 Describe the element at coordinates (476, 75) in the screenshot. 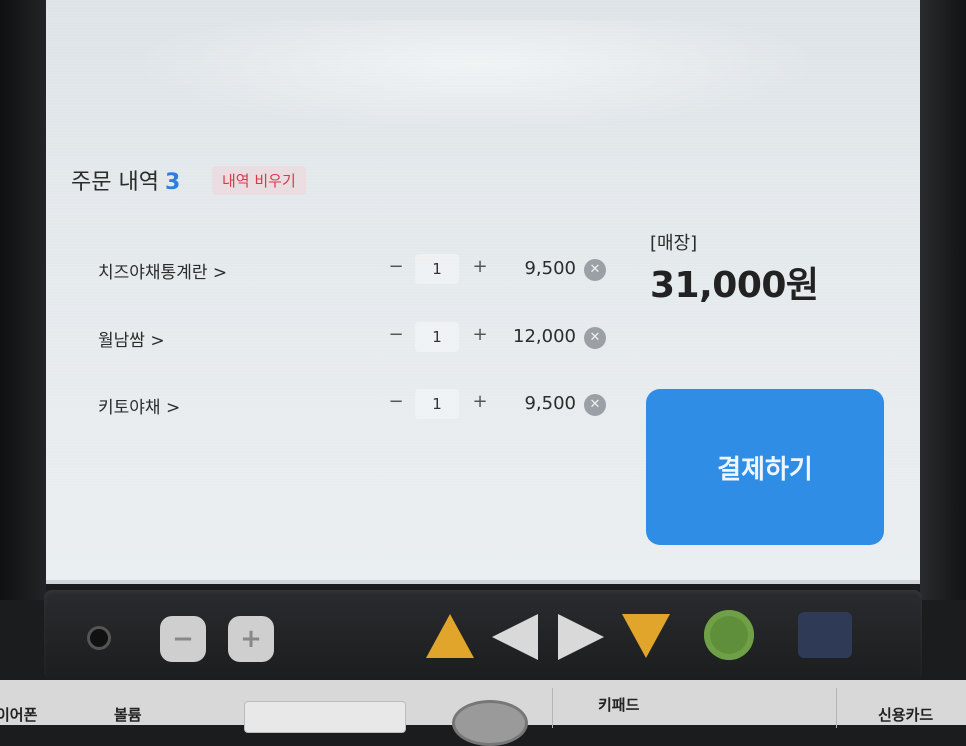

I see `screen-glare` at that location.